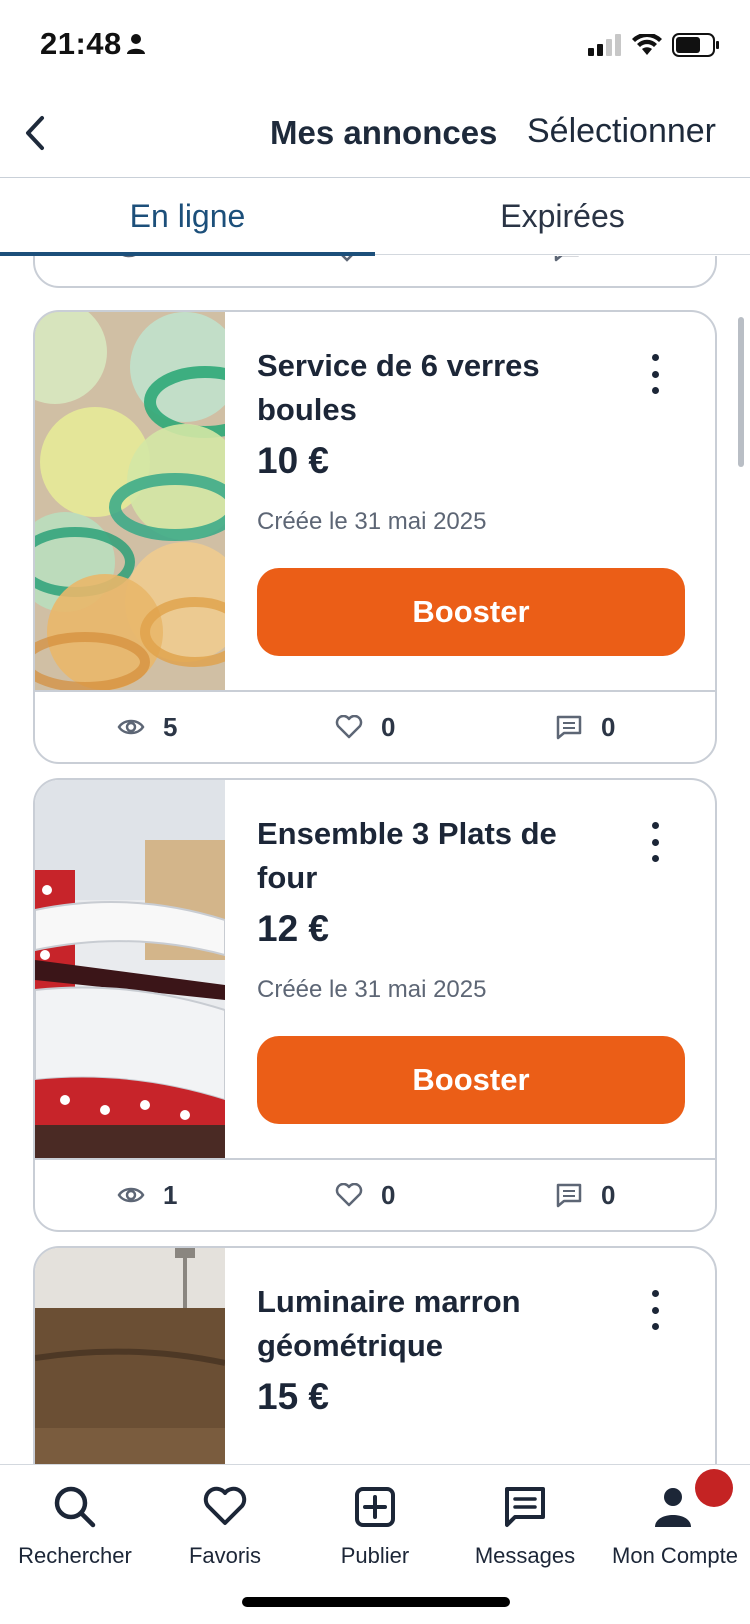 This screenshot has width=750, height=1624. Describe the element at coordinates (407, 856) in the screenshot. I see `listing-title: Ensemble 3 Plats de four` at that location.